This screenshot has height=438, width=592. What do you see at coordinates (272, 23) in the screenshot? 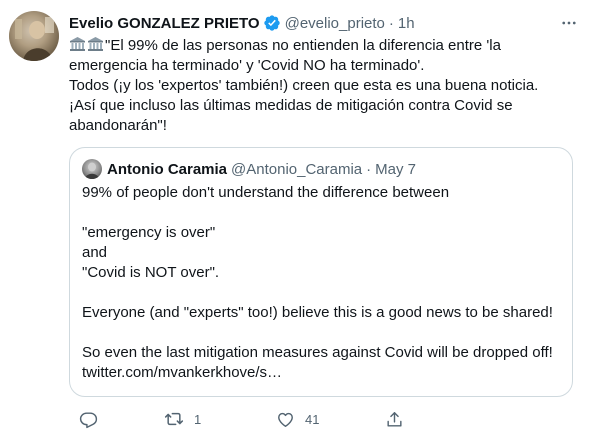
I see `verified-badge-icon` at bounding box center [272, 23].